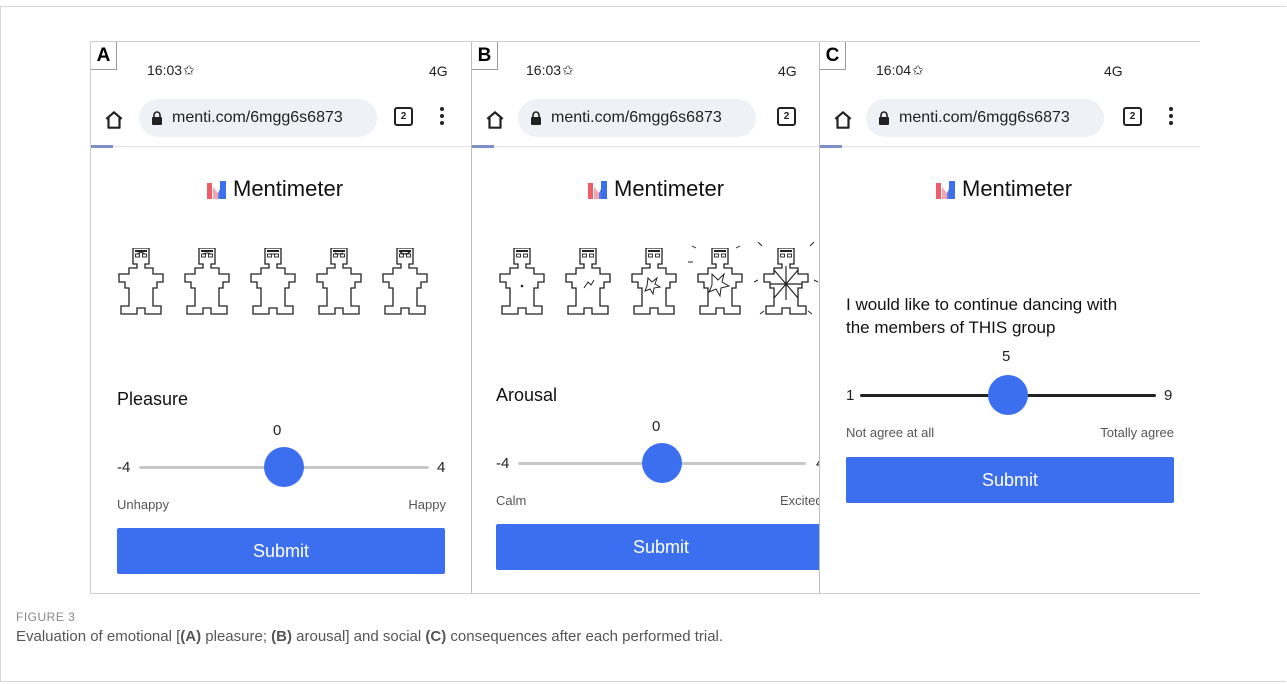 The width and height of the screenshot is (1287, 684). Describe the element at coordinates (654, 281) in the screenshot. I see `figure-medium-arousal` at that location.